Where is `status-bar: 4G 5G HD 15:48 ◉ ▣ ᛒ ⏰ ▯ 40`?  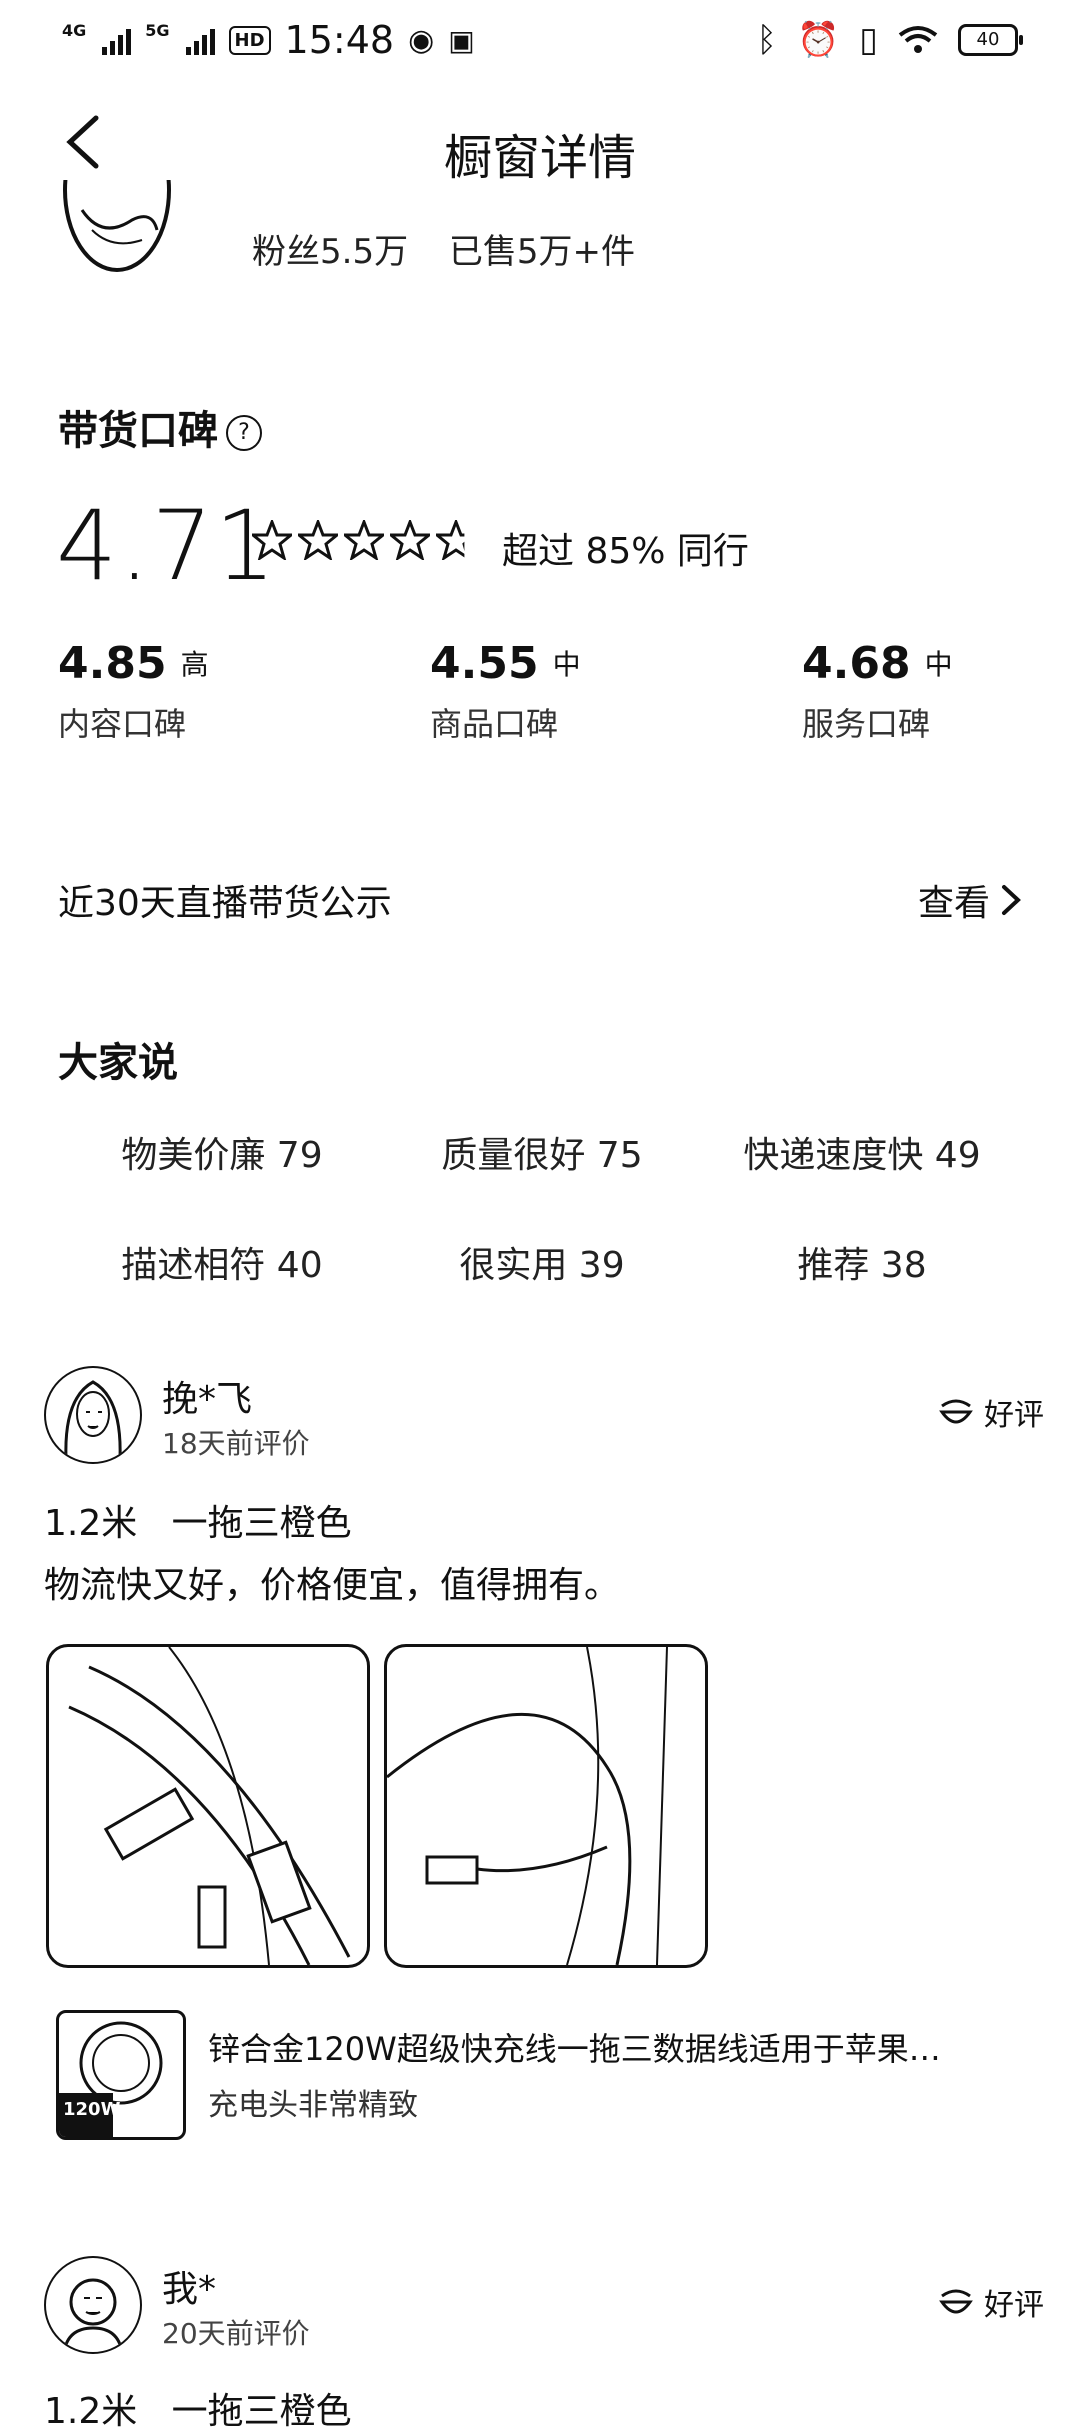 status-bar: 4G 5G HD 15:48 ◉ ▣ ᛒ ⏰ ▯ 40 is located at coordinates (540, 40).